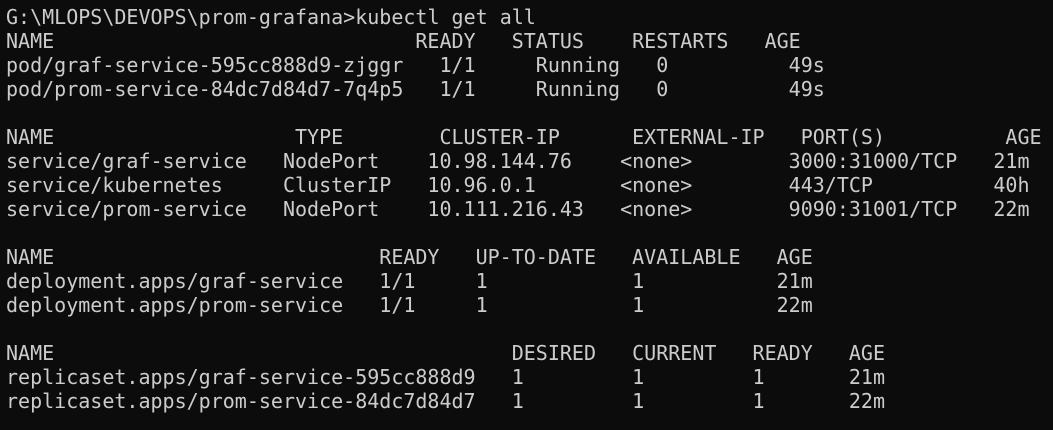 The width and height of the screenshot is (1053, 430). What do you see at coordinates (409, 257) in the screenshot?
I see `deployments-header: NAME READY UP-TO-DATE AVAILABLE AGE` at bounding box center [409, 257].